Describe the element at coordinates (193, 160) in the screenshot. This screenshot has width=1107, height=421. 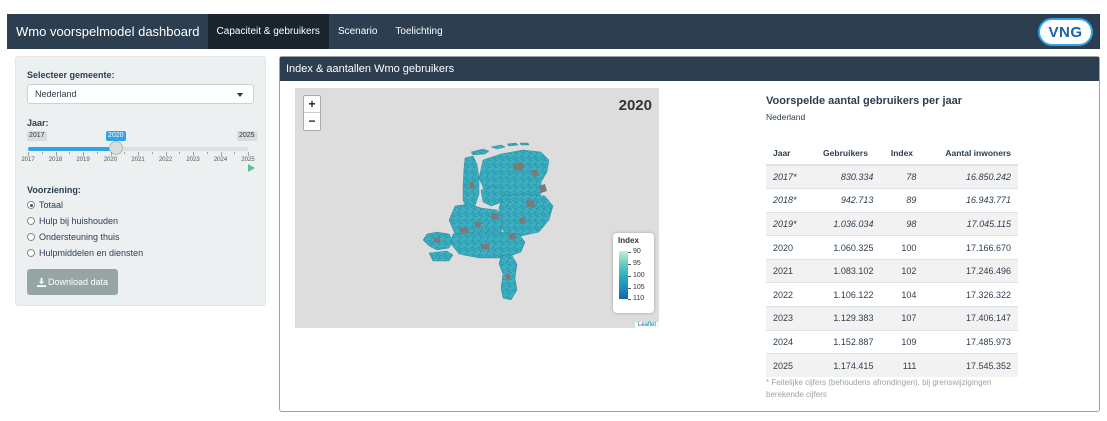
I see `slider-tick-label: 2023` at that location.